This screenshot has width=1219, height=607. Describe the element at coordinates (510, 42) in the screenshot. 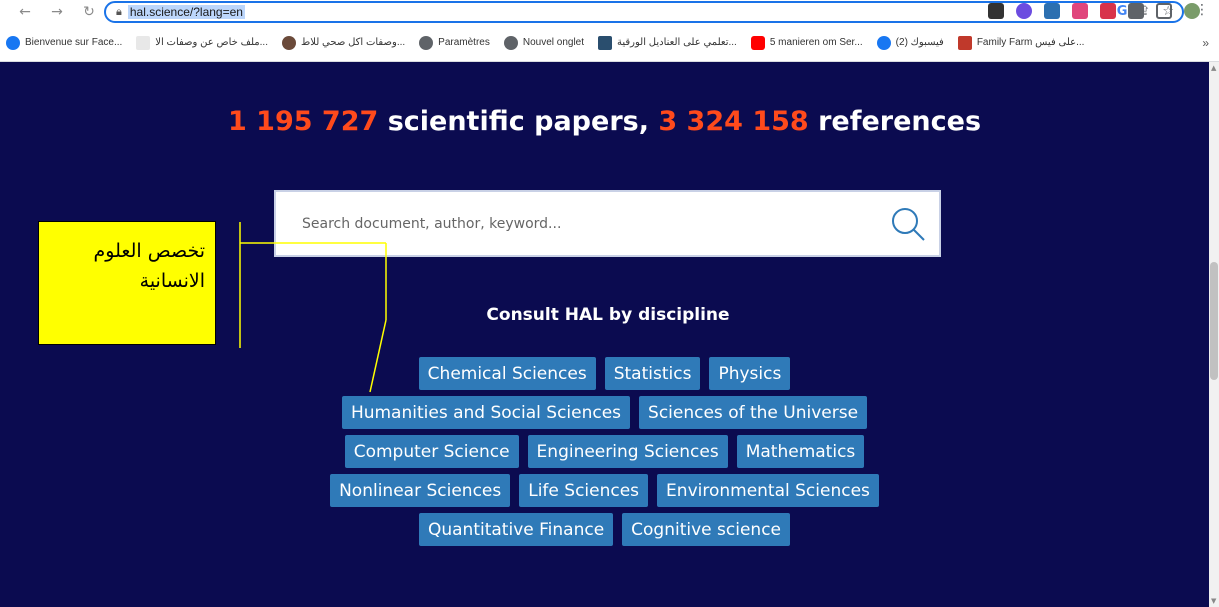

I see `globe-icon` at that location.